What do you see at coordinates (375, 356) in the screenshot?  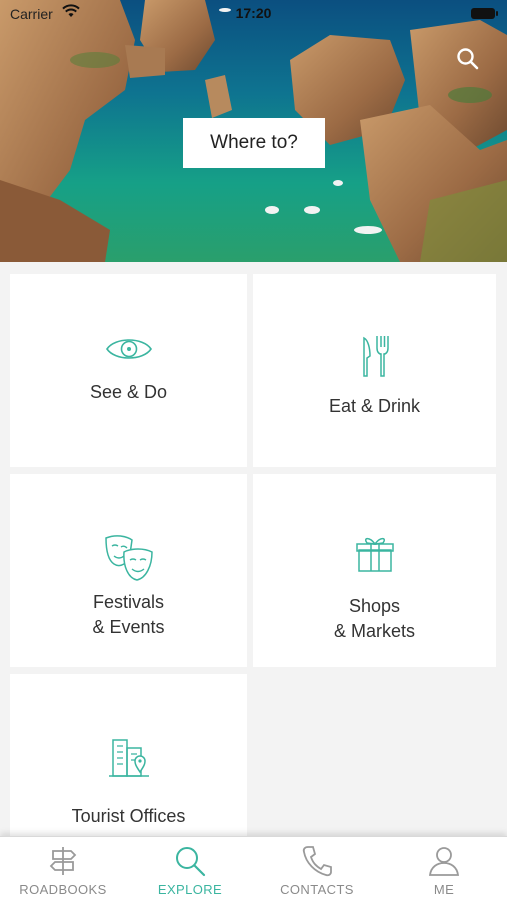 I see `fork-knife-icon` at bounding box center [375, 356].